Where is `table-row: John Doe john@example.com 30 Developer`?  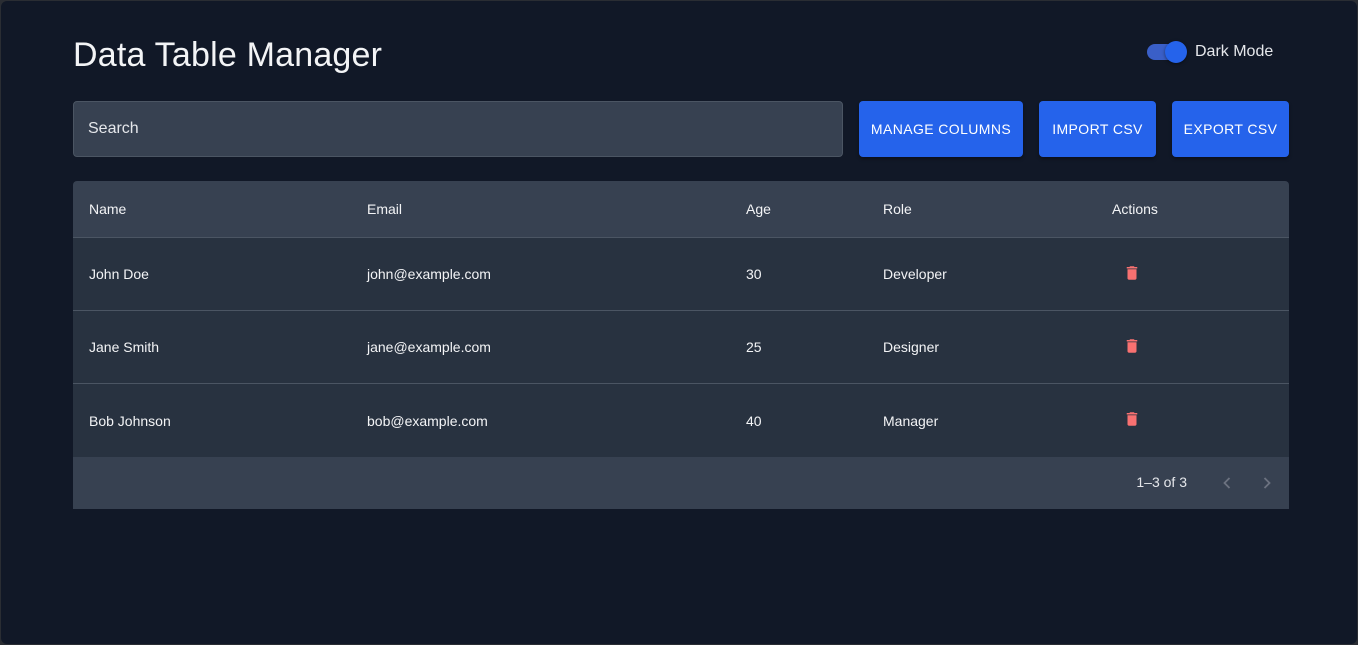 table-row: John Doe john@example.com 30 Developer is located at coordinates (681, 274).